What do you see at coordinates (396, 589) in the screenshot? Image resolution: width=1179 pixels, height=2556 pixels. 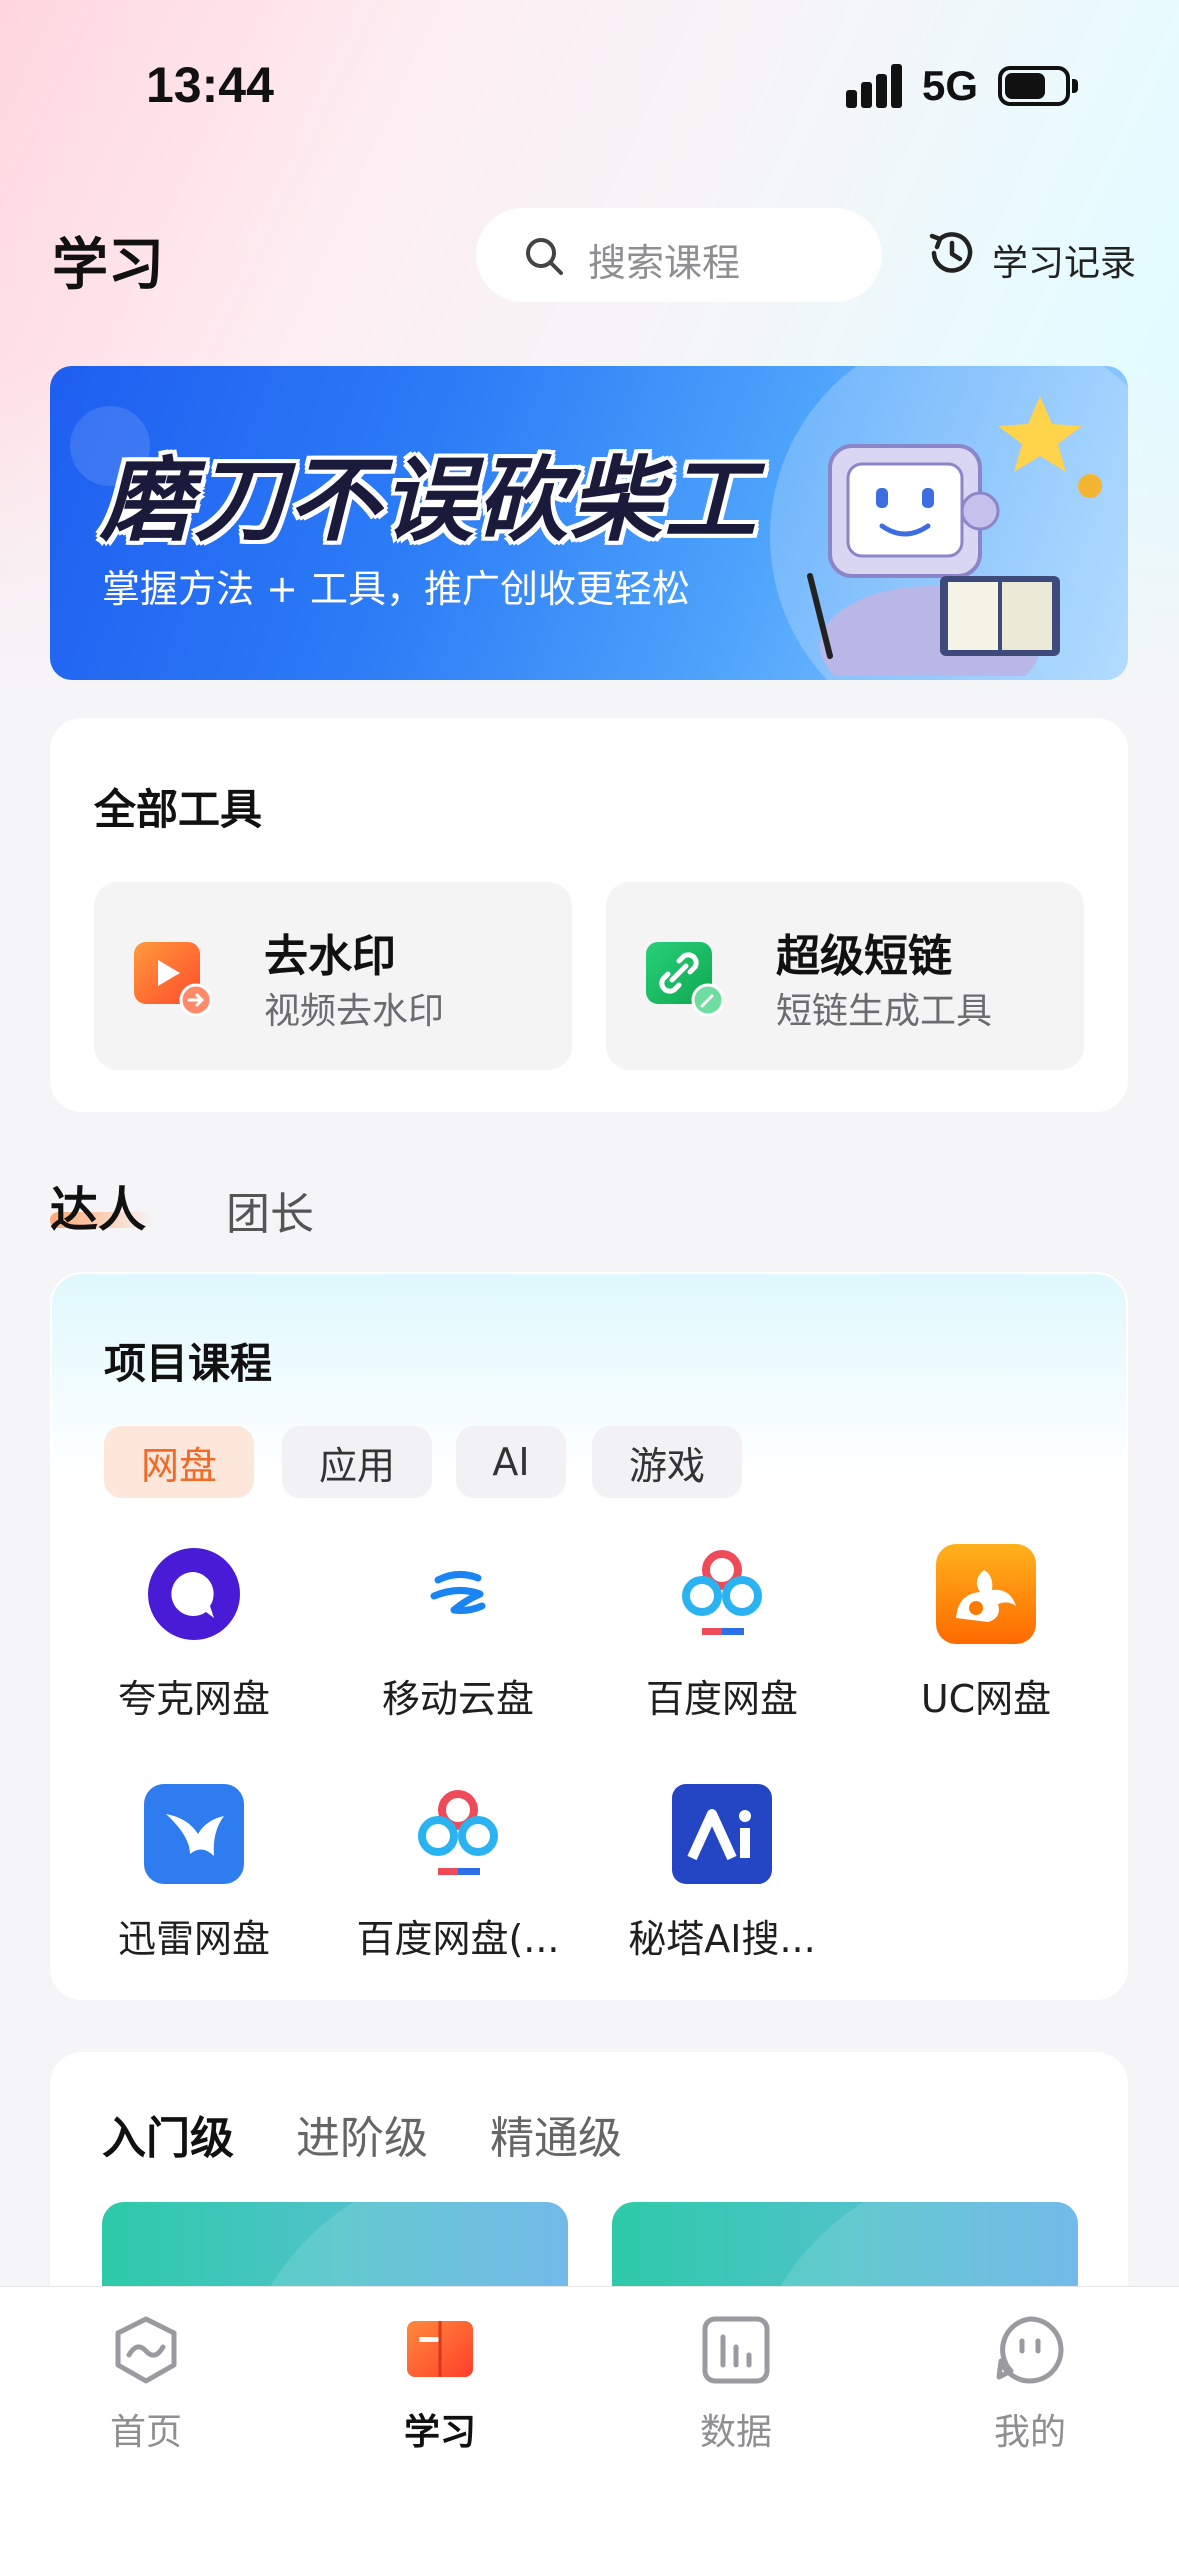 I see `banner-subtitle: 掌握方法 + 工具，推广创收更轻松` at bounding box center [396, 589].